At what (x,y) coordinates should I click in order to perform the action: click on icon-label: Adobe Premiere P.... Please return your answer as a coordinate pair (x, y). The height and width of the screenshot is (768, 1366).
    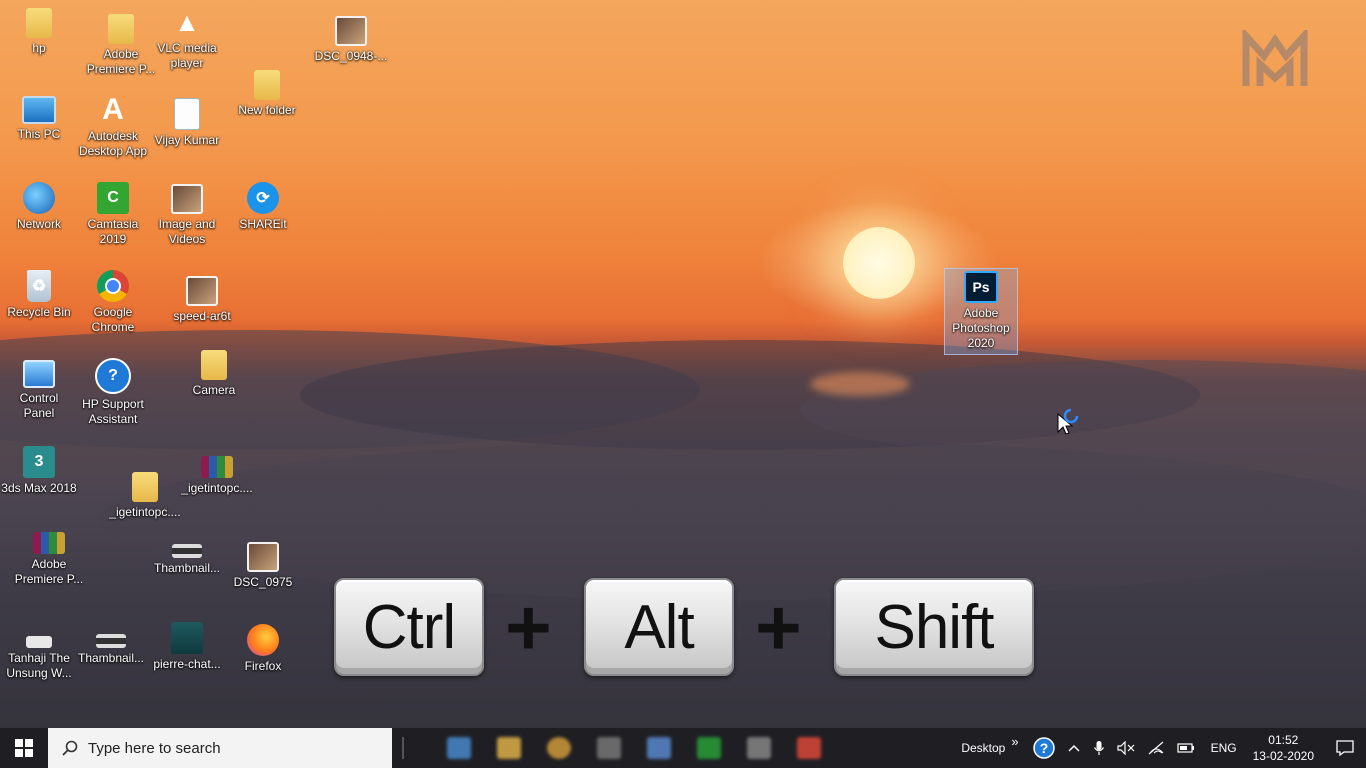
    Looking at the image, I should click on (49, 571).